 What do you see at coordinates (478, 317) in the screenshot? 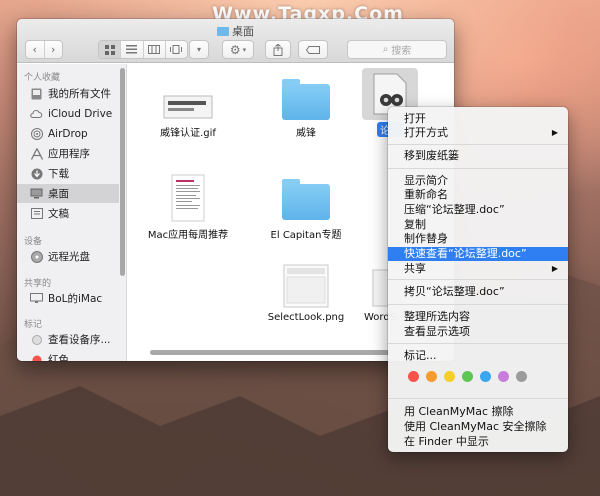
I see `menu-item-clean-up-selection: 整理所选内容` at bounding box center [478, 317].